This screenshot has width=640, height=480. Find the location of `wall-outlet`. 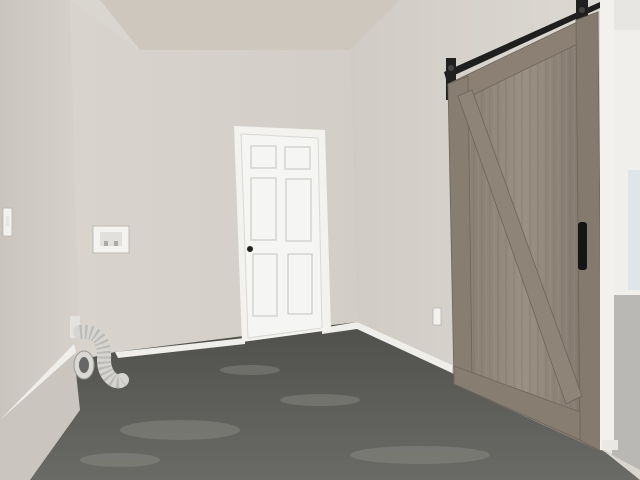

wall-outlet is located at coordinates (437, 316).